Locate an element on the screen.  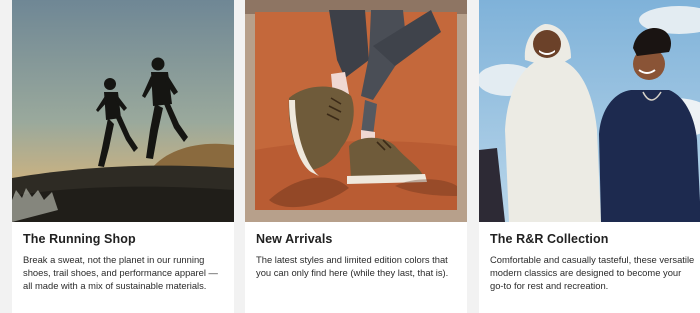
card-title: The R&R Collection is located at coordinates (549, 239).